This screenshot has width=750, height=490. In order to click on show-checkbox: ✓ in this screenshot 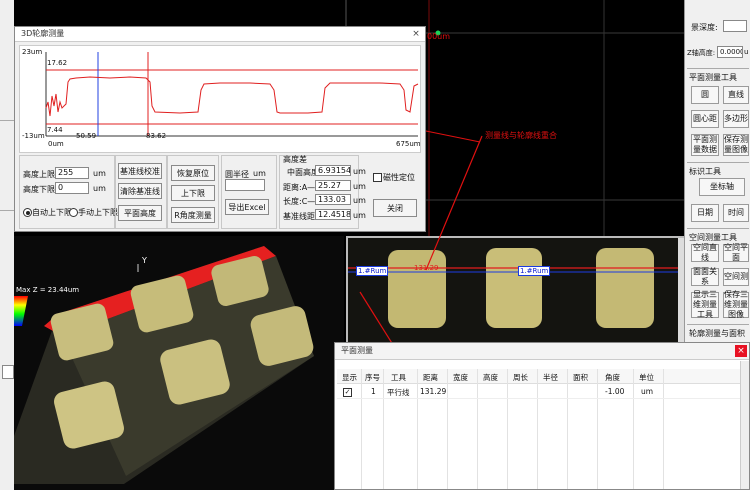, I will do `click(347, 392)`.